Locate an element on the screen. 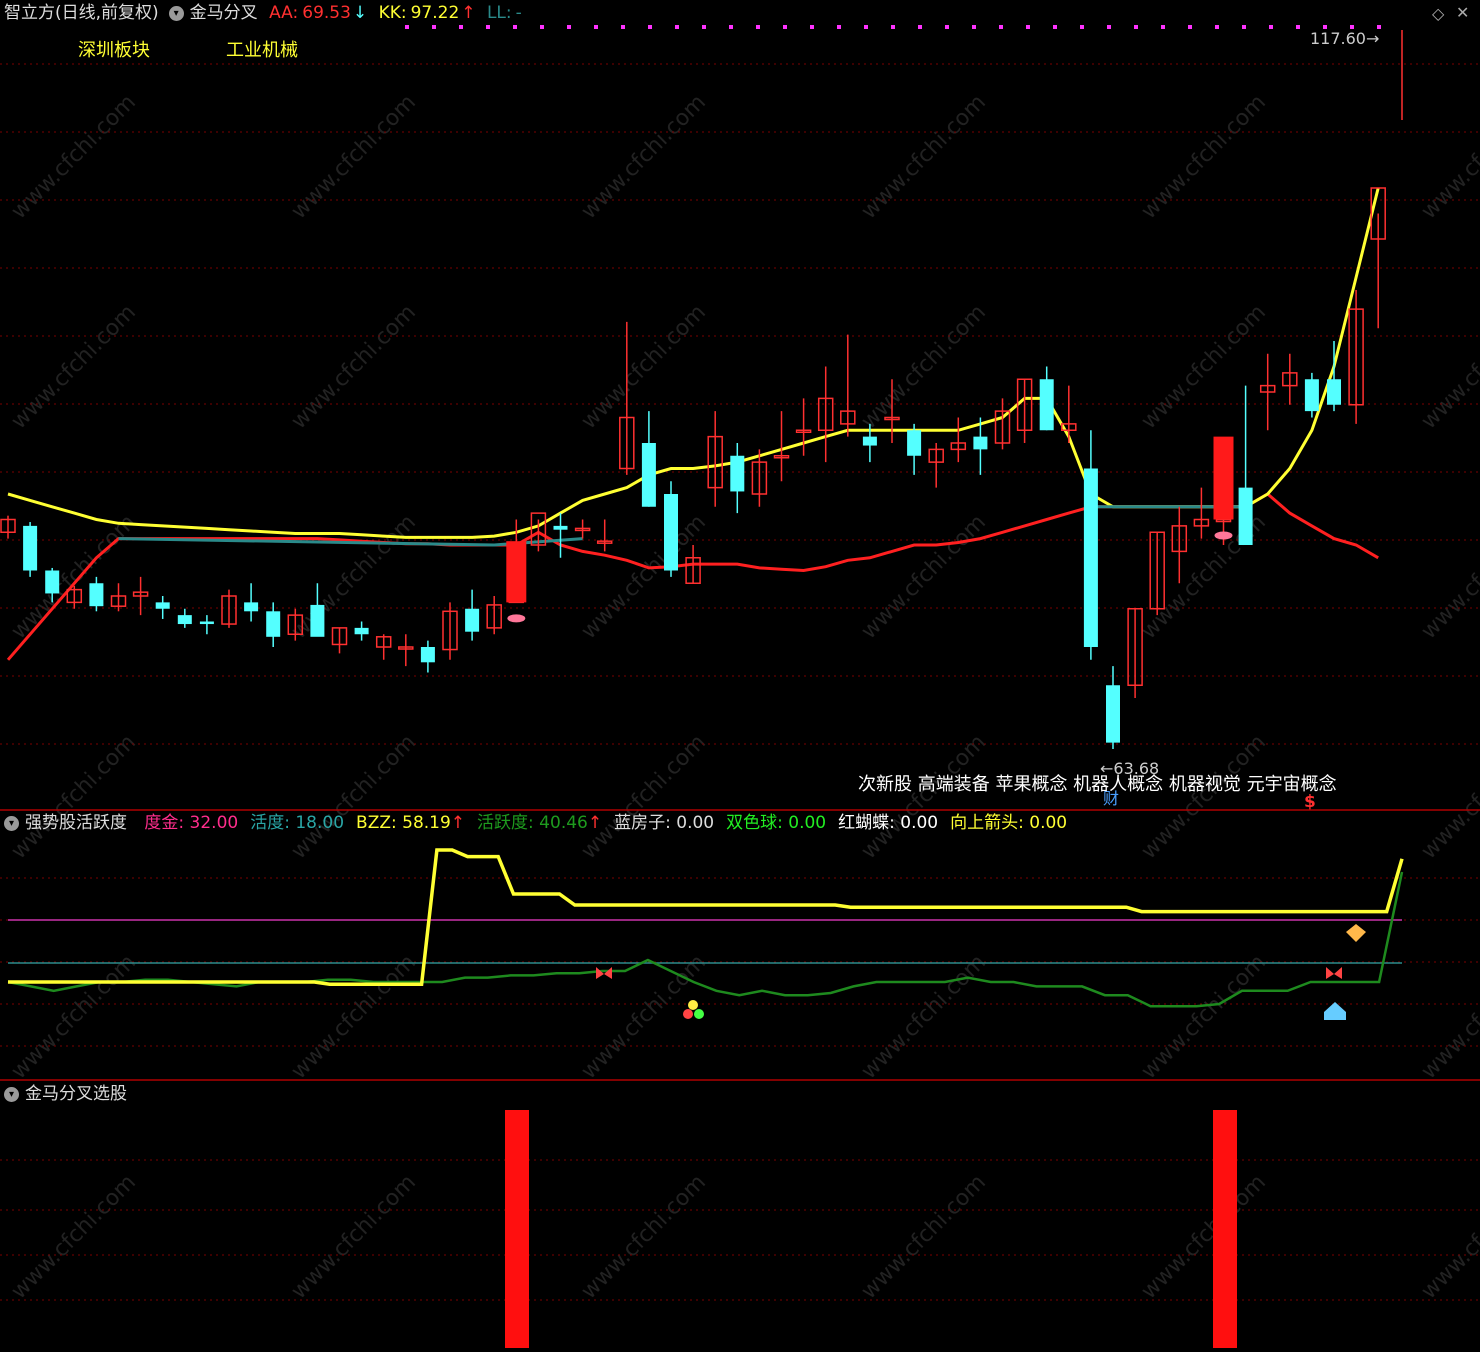 The height and width of the screenshot is (1352, 1480). up-arrow-icon: ↑ is located at coordinates (458, 823).